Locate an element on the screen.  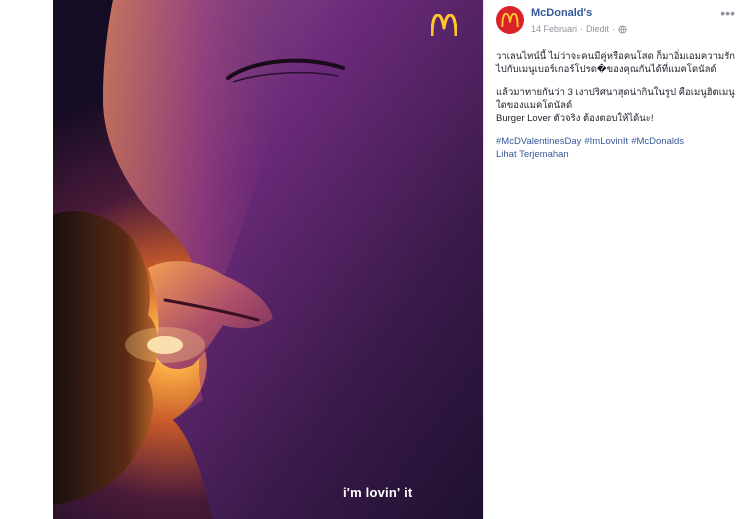
hashtag-list: #McDValentinesDay #ImLovinIt #McDonalds is located at coordinates (616, 141).